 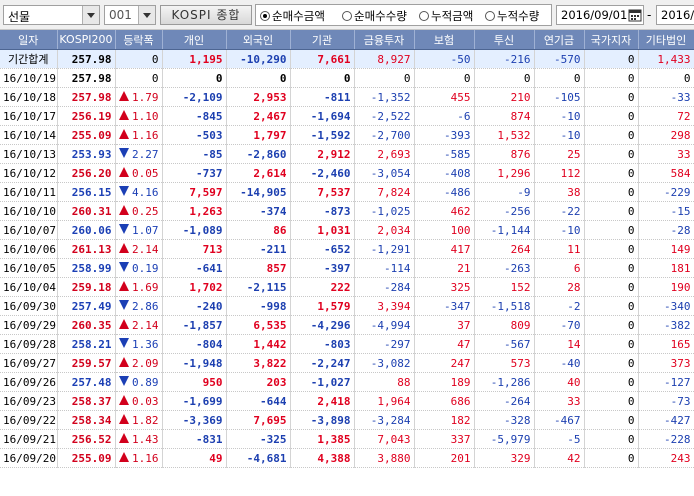 I want to click on cell-change: 2.14, so click(x=139, y=249).